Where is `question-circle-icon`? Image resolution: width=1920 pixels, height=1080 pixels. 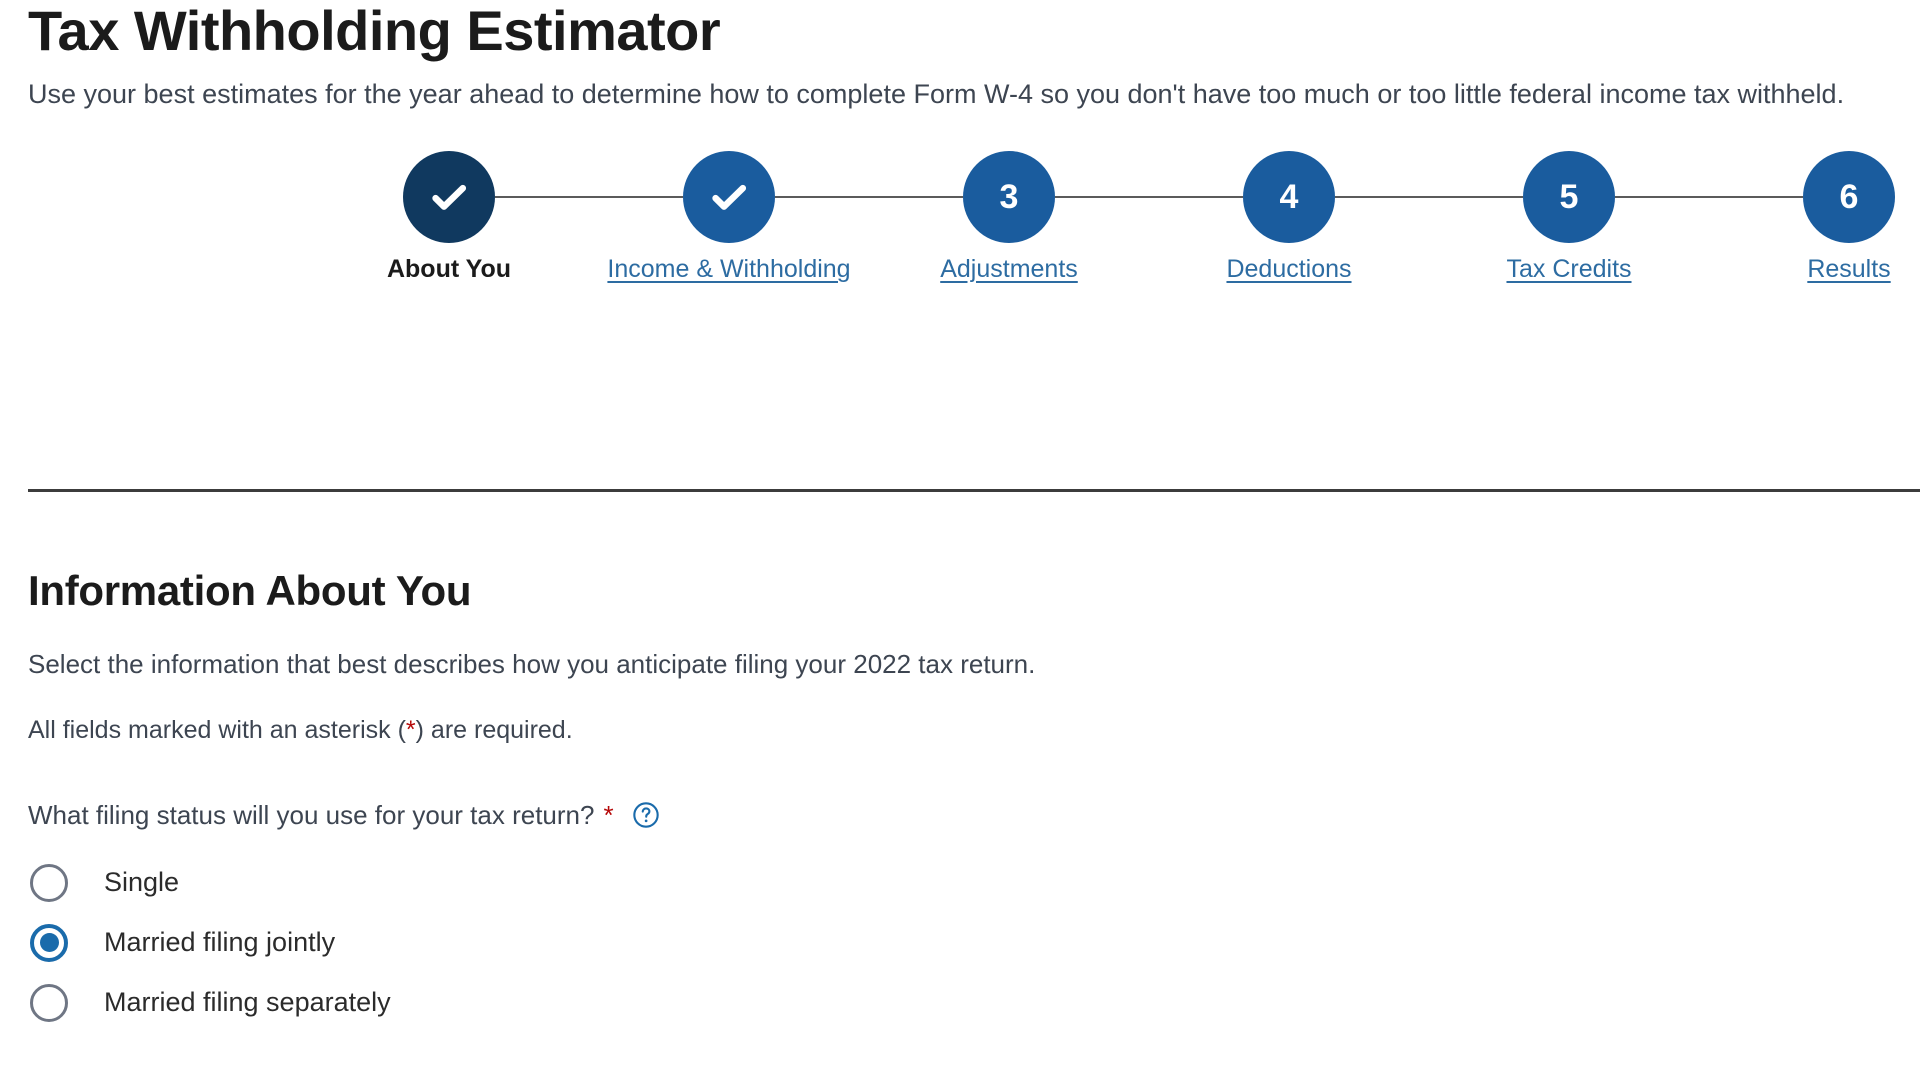 question-circle-icon is located at coordinates (646, 815).